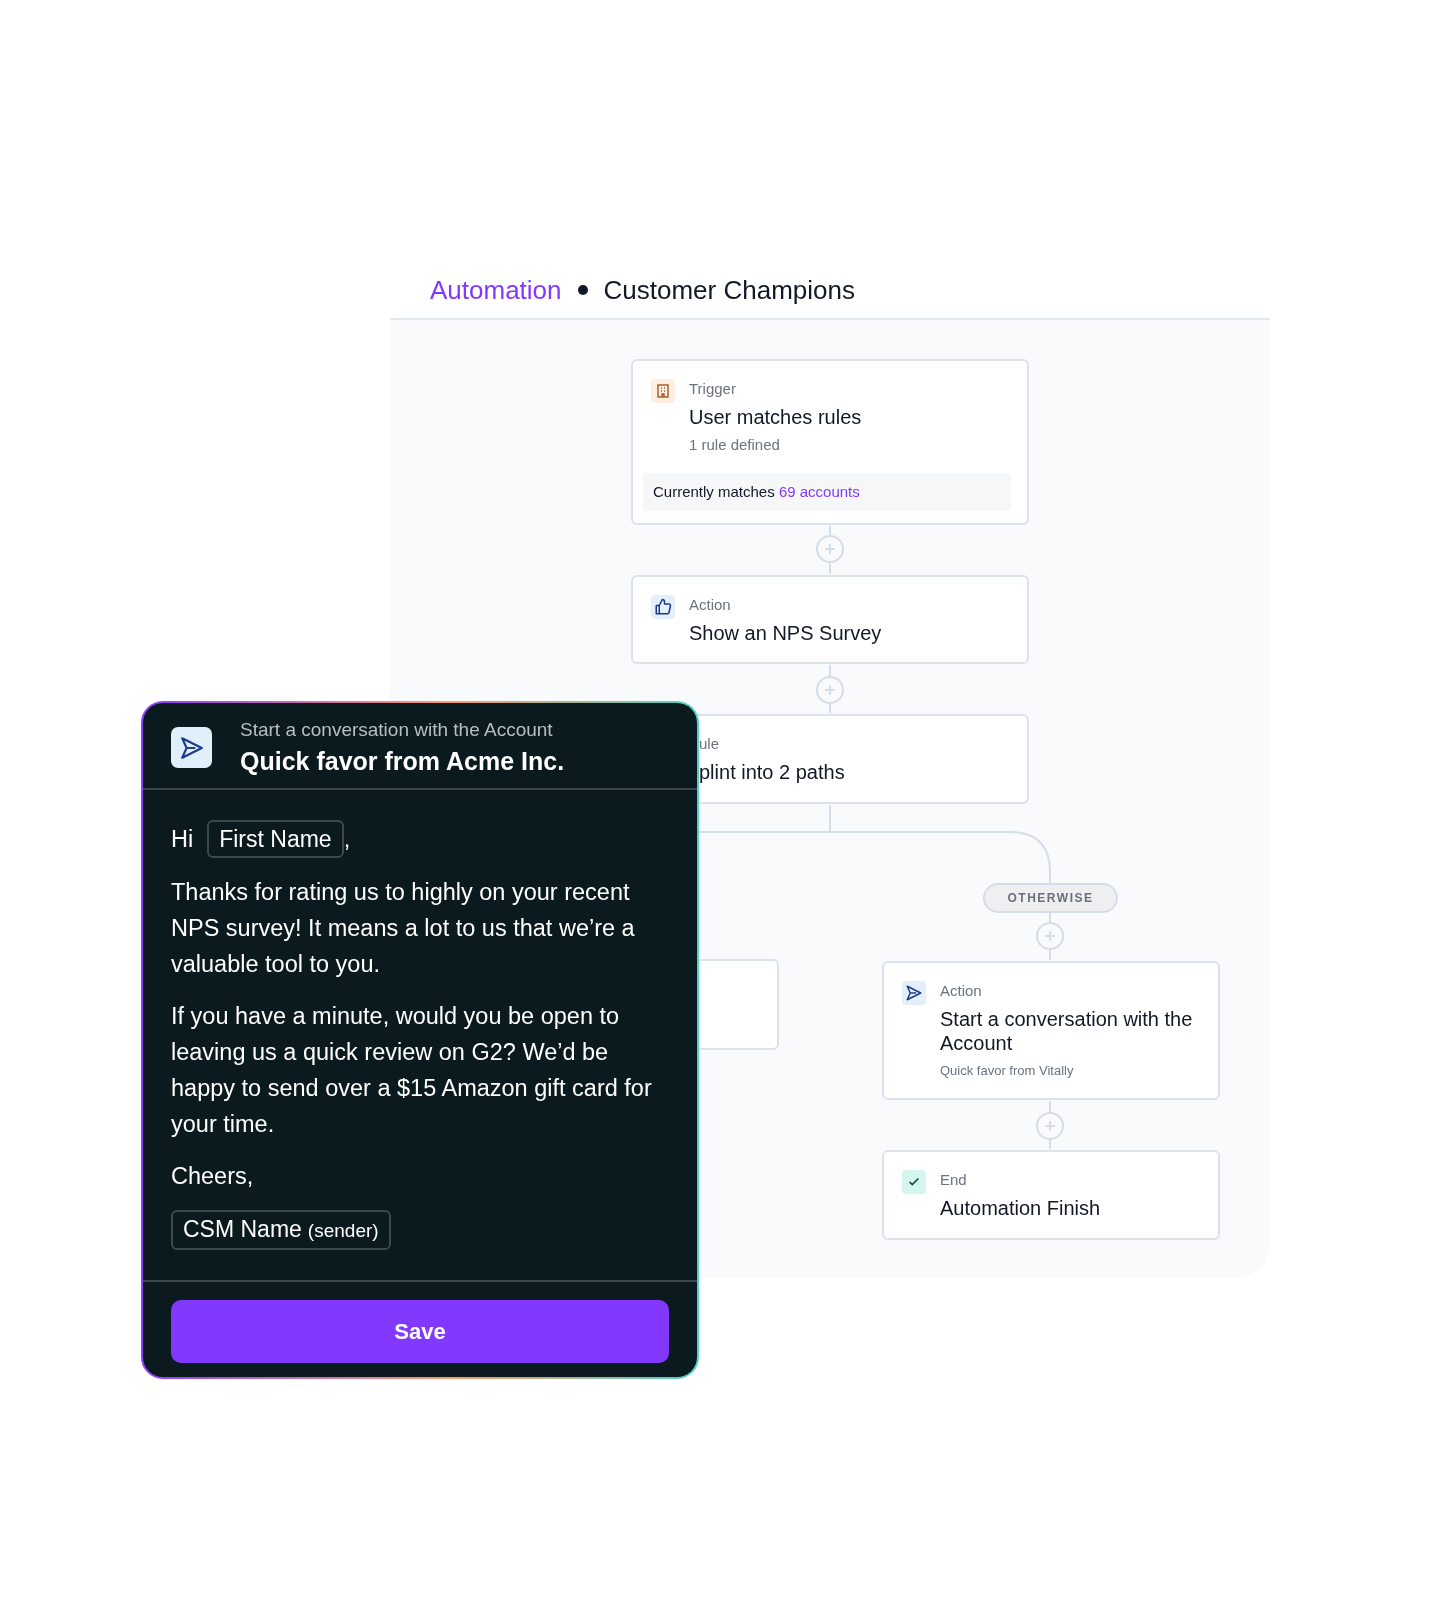  I want to click on node-title: plint into 2 paths, so click(772, 772).